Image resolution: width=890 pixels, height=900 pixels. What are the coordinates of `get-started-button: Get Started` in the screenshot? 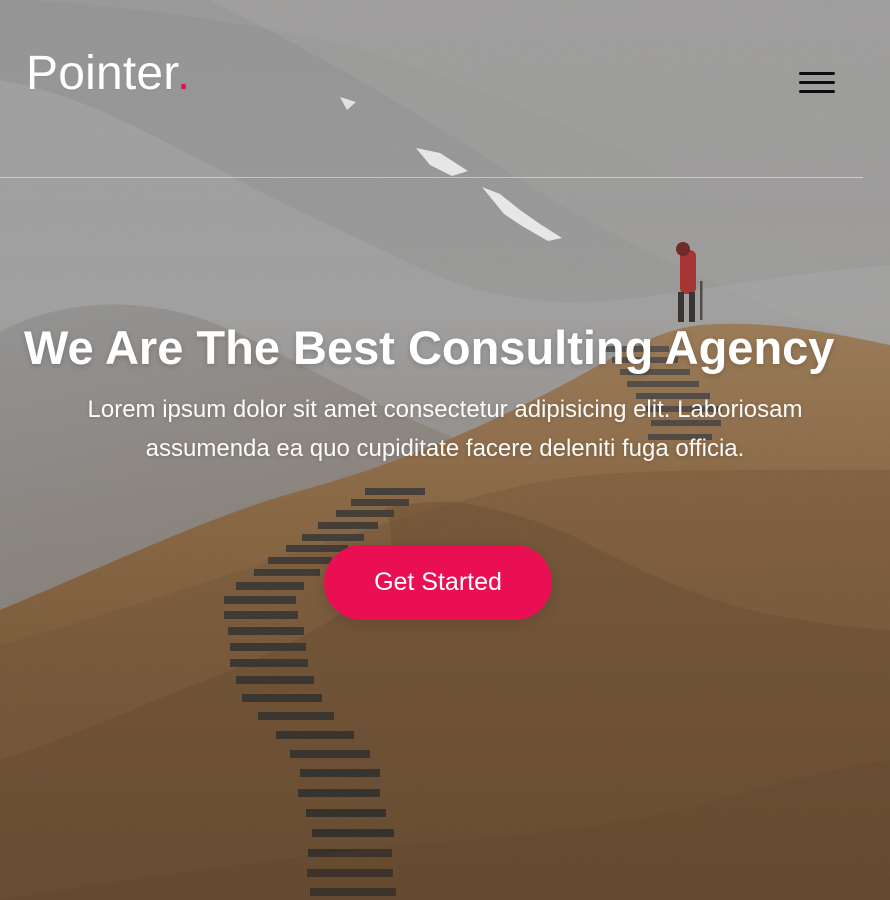 It's located at (438, 582).